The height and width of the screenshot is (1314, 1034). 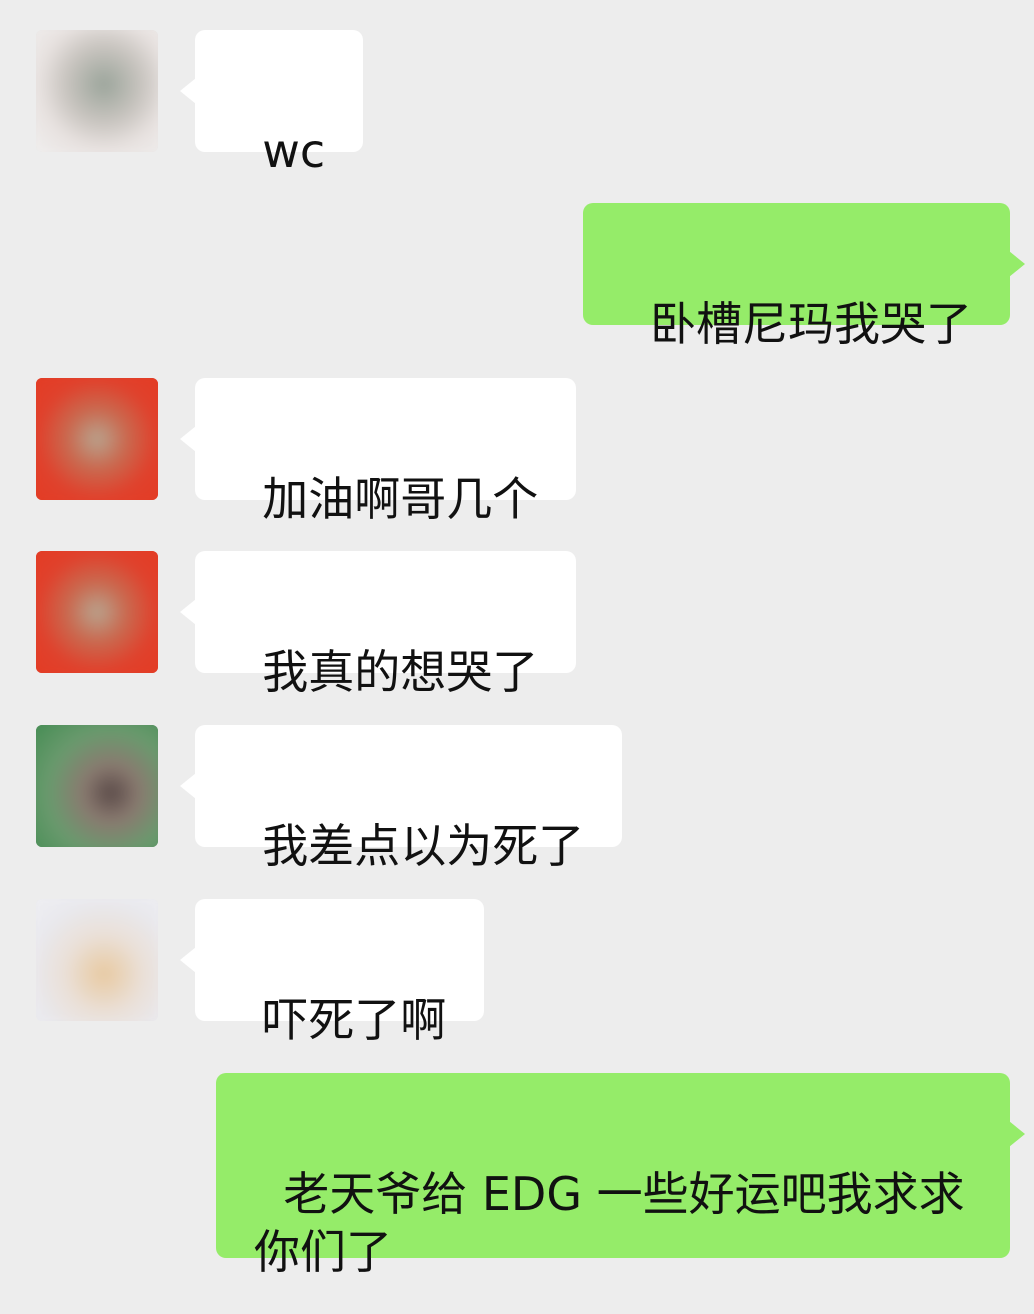 What do you see at coordinates (609, 1223) in the screenshot?
I see `message-text: 老天爷给 EDG 一些好运吧我求求你们了` at bounding box center [609, 1223].